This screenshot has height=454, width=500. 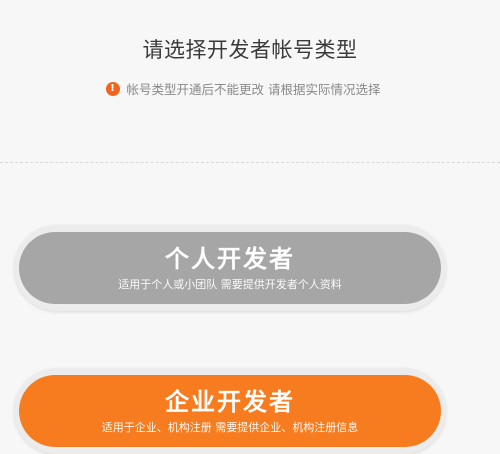 I want to click on enterprise-developer-title: 企业开发者, so click(x=230, y=402).